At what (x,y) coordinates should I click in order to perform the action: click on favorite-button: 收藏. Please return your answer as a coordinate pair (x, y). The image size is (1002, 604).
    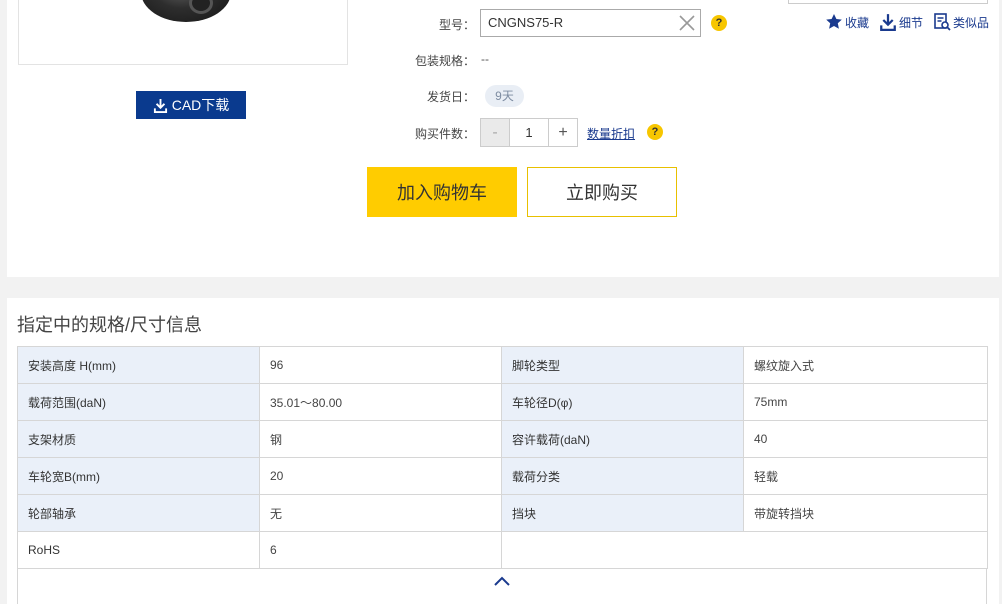
    Looking at the image, I should click on (847, 22).